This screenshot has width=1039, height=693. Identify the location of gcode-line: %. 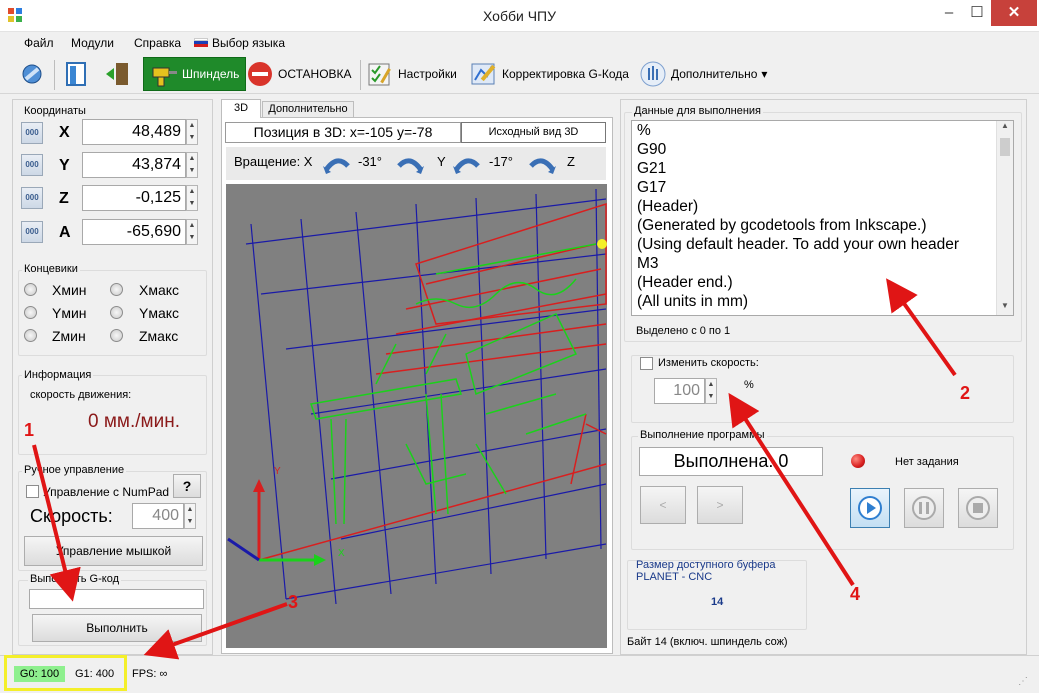
(822, 130).